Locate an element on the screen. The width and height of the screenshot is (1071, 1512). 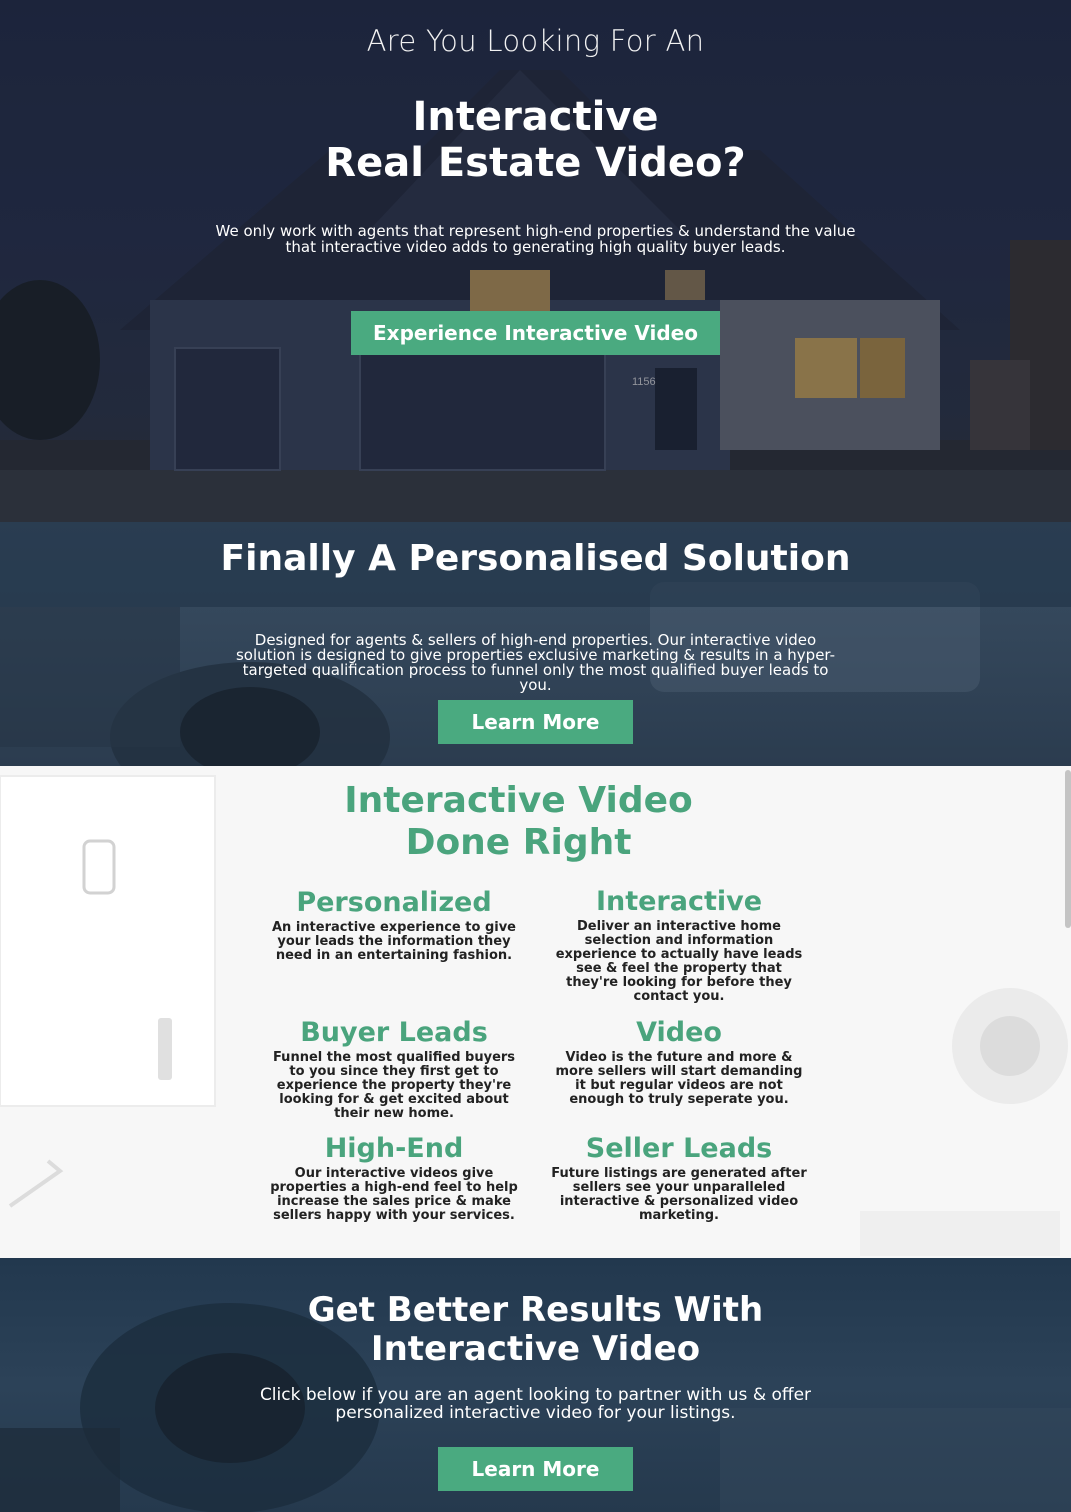
page-scrollbar is located at coordinates (1068, 849).